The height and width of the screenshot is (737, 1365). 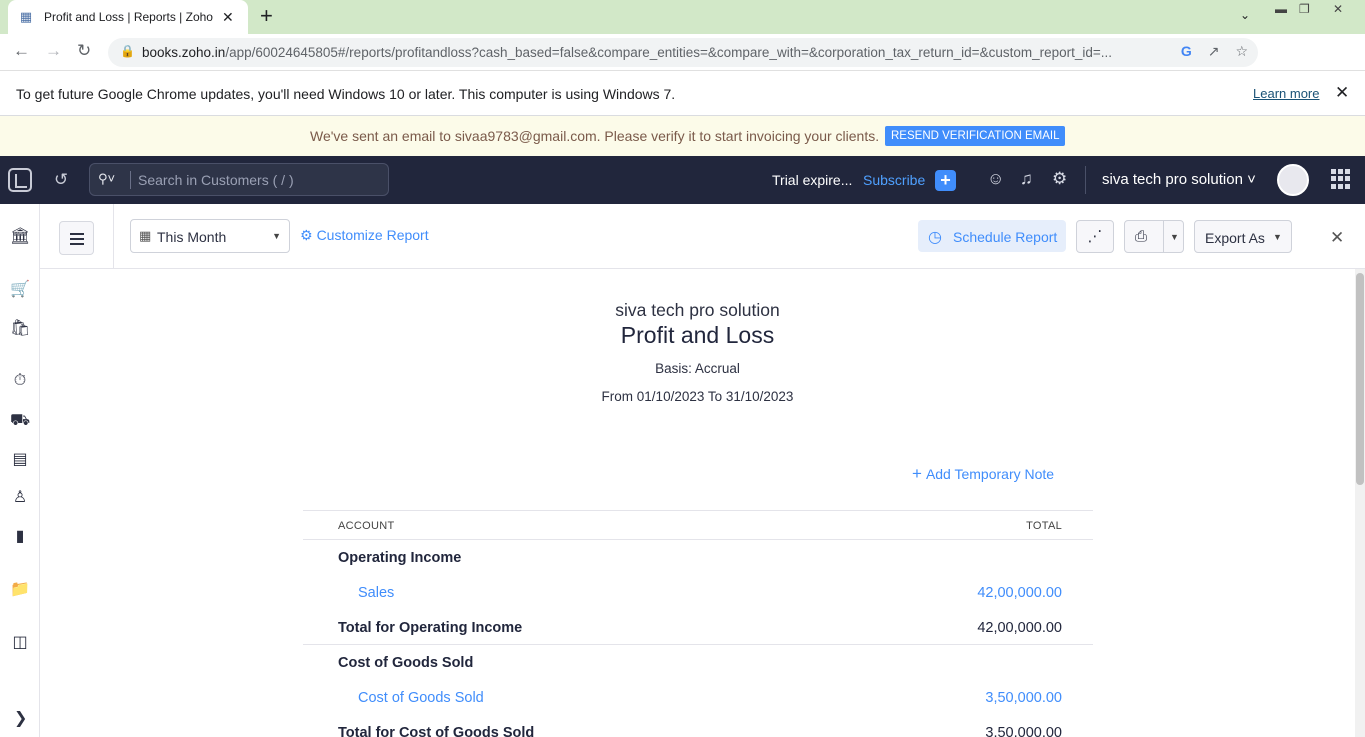 I want to click on customize-report-button: ⚙ Customize Report, so click(x=364, y=235).